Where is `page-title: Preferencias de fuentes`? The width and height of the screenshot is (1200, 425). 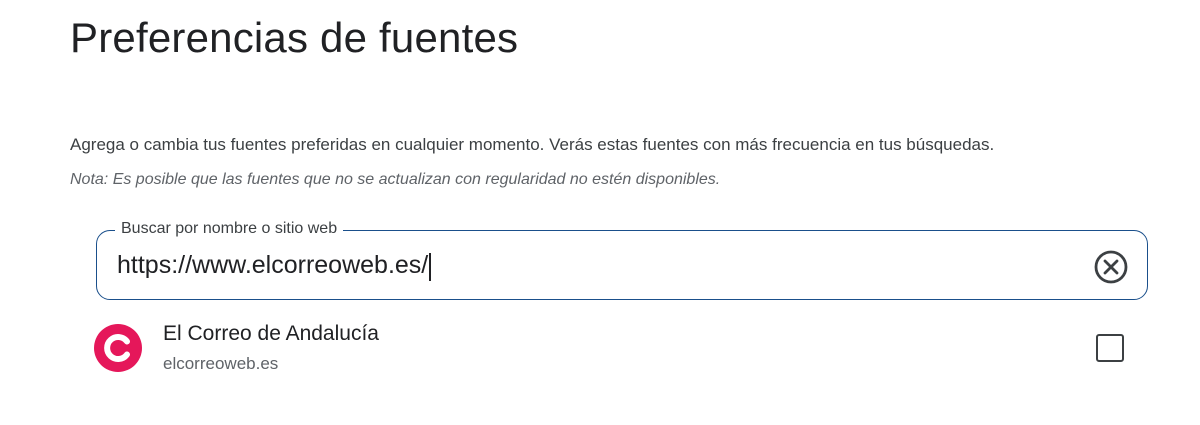
page-title: Preferencias de fuentes is located at coordinates (294, 37).